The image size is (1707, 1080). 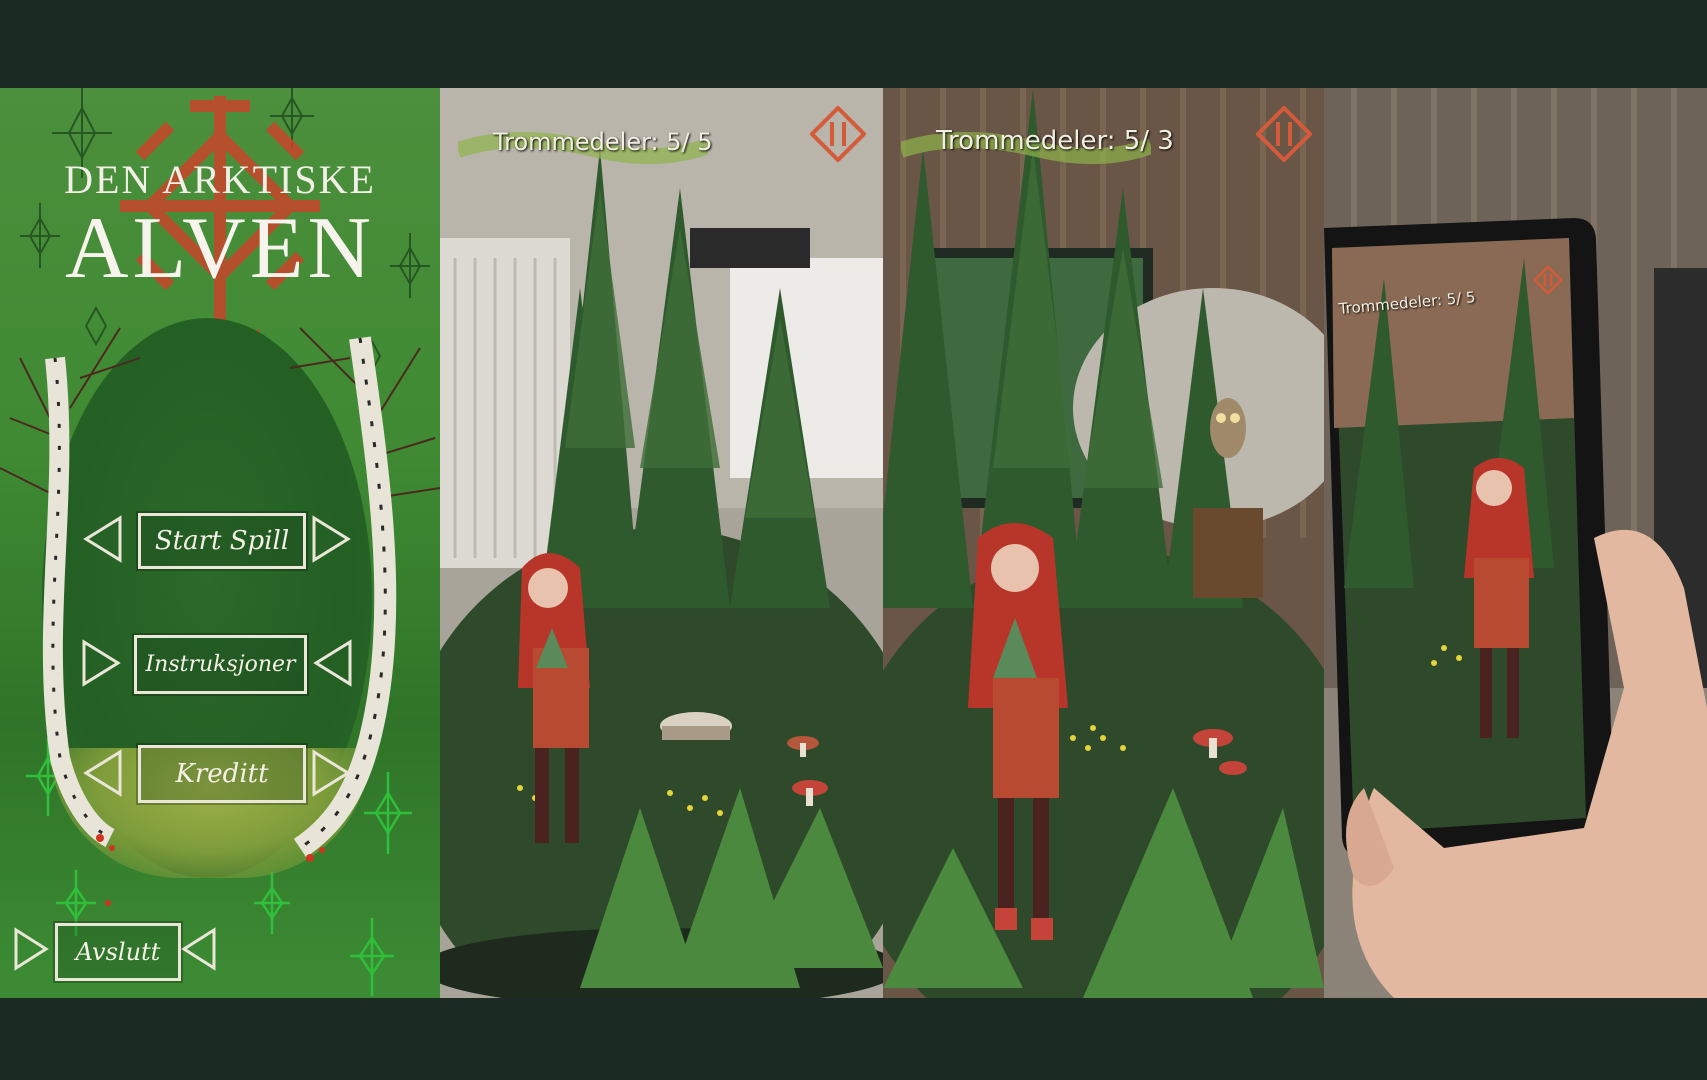 What do you see at coordinates (222, 774) in the screenshot?
I see `credits-button: Kreditt` at bounding box center [222, 774].